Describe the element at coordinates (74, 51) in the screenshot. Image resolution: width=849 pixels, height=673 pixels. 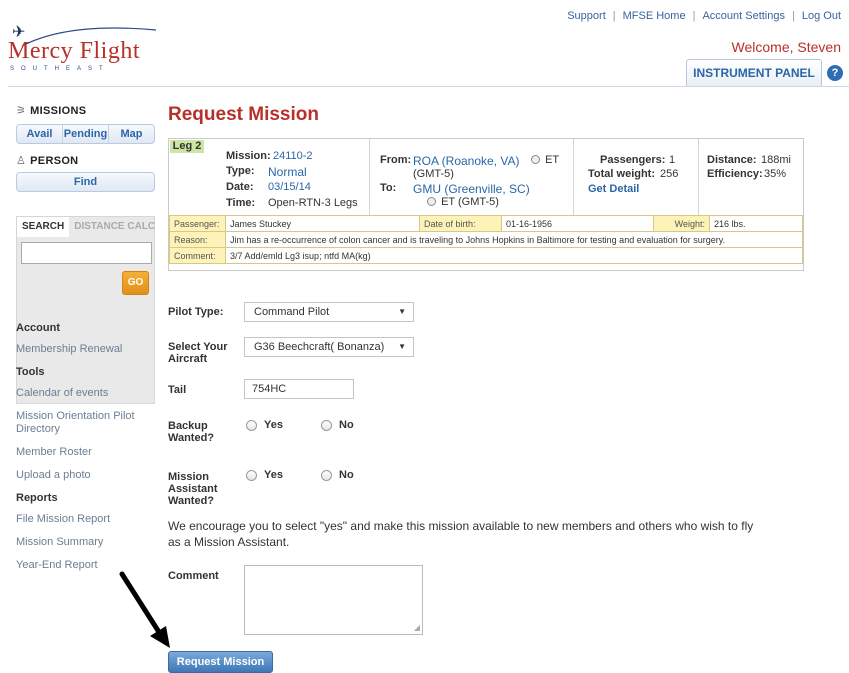
I see `brand-name: Mercy Flight` at that location.